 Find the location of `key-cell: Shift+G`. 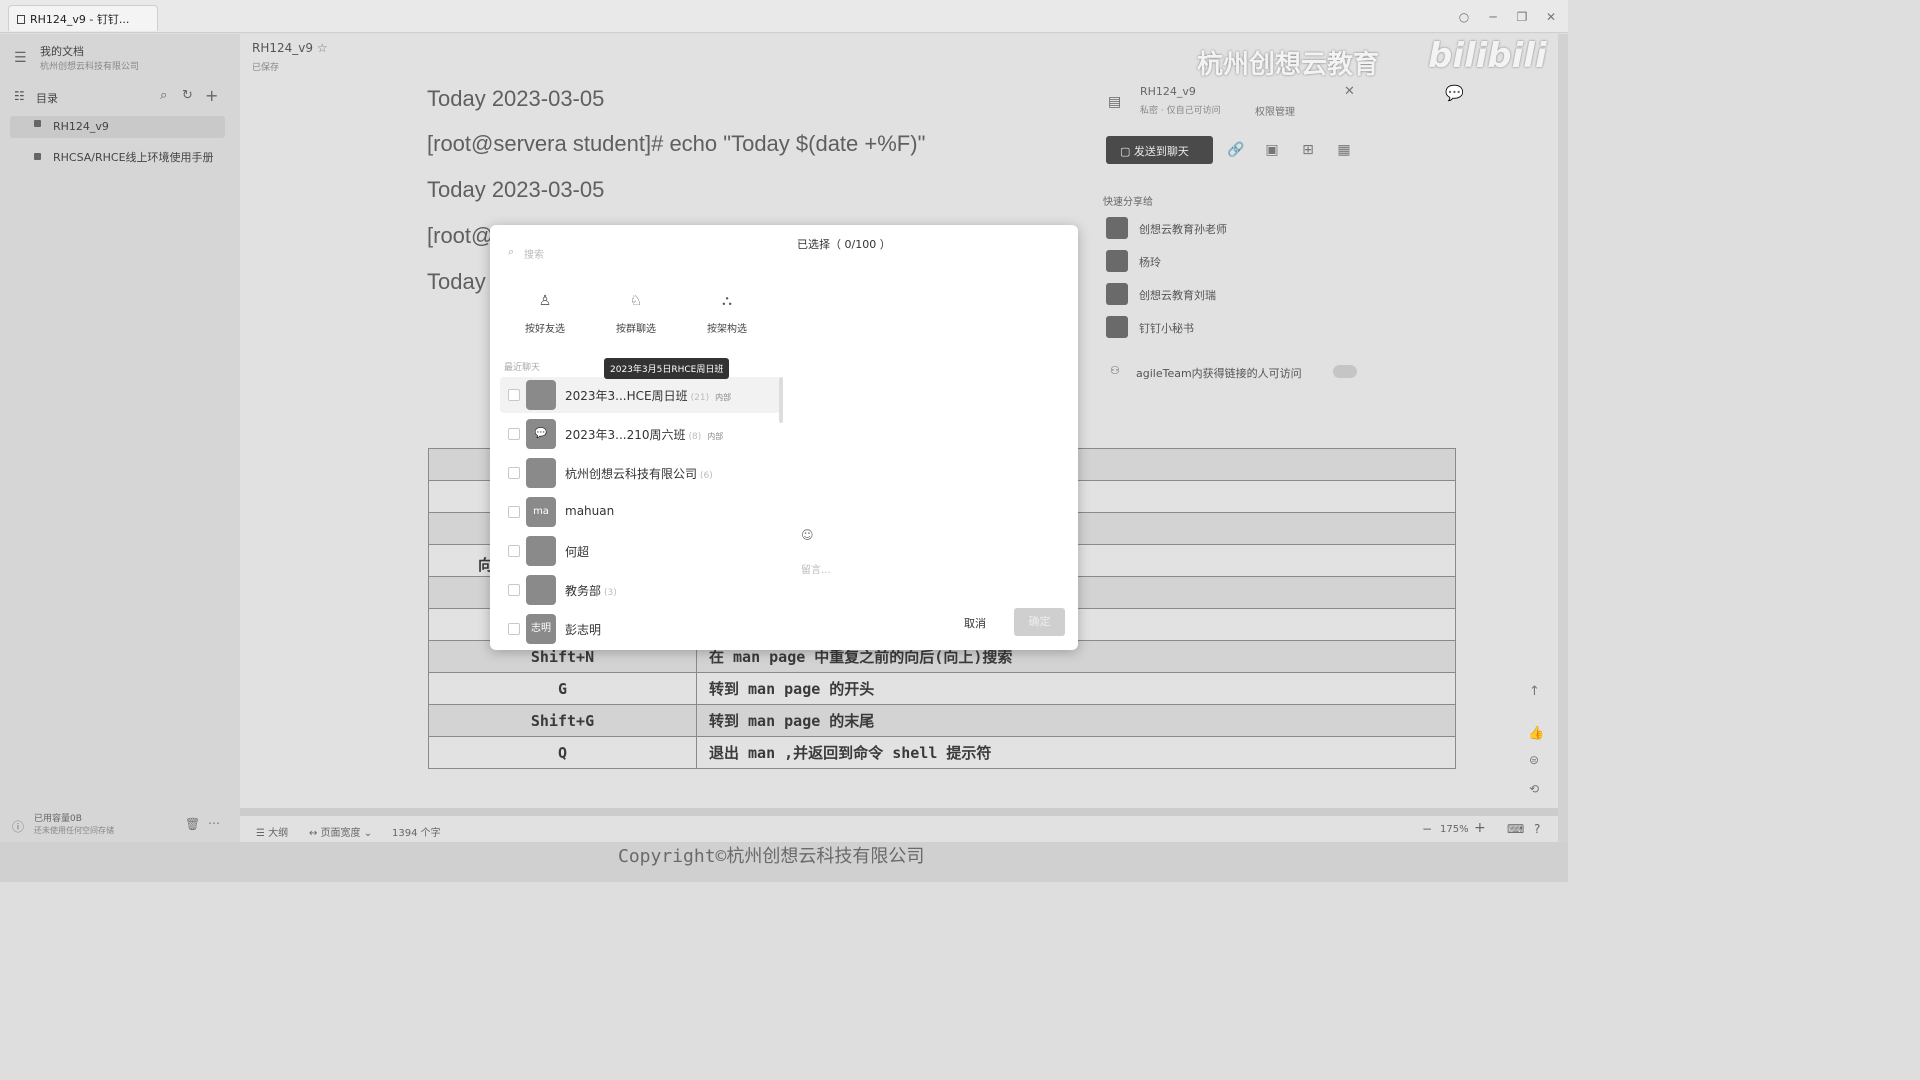

key-cell: Shift+G is located at coordinates (562, 720).